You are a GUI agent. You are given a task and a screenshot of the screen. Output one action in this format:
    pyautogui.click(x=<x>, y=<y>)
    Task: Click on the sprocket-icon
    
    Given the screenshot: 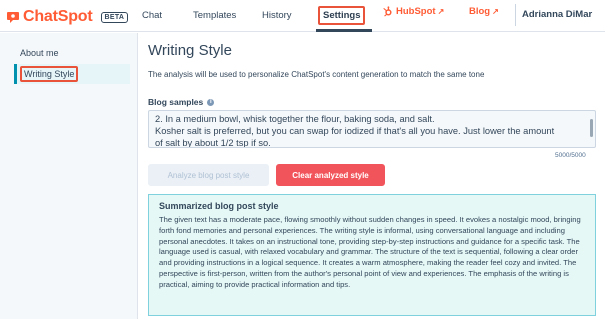 What is the action you would take?
    pyautogui.click(x=13, y=17)
    